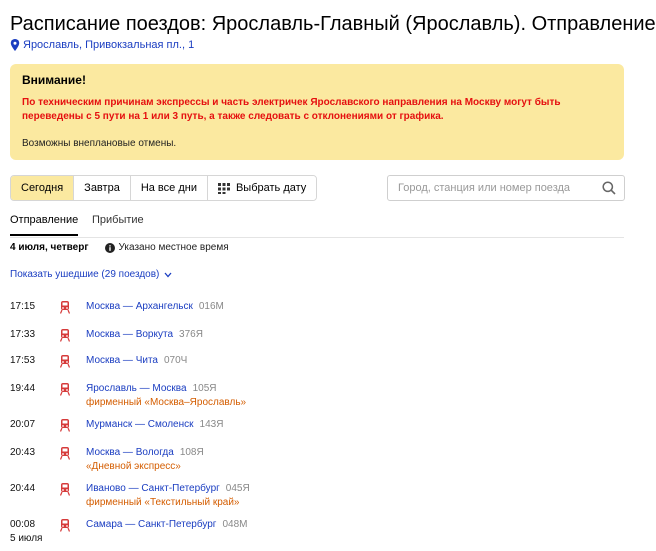 The height and width of the screenshot is (551, 656). What do you see at coordinates (169, 188) in the screenshot?
I see `all-days-button: На все дни` at bounding box center [169, 188].